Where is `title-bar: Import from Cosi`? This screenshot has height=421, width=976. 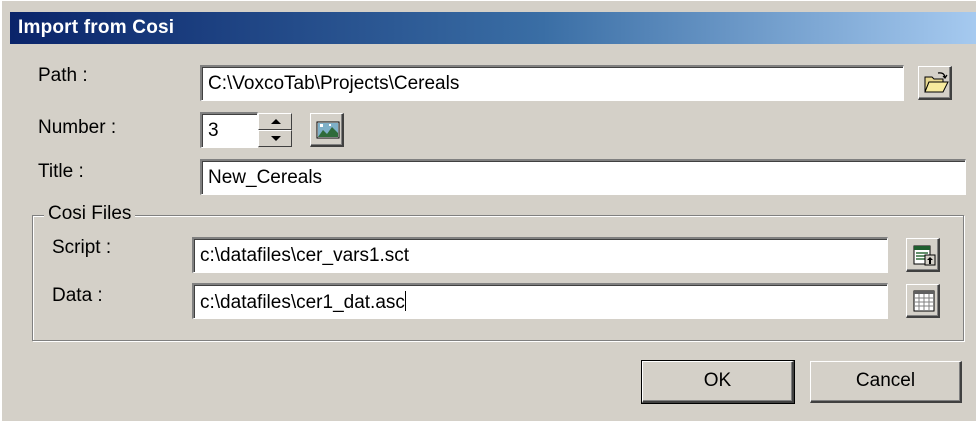
title-bar: Import from Cosi is located at coordinates (493, 28).